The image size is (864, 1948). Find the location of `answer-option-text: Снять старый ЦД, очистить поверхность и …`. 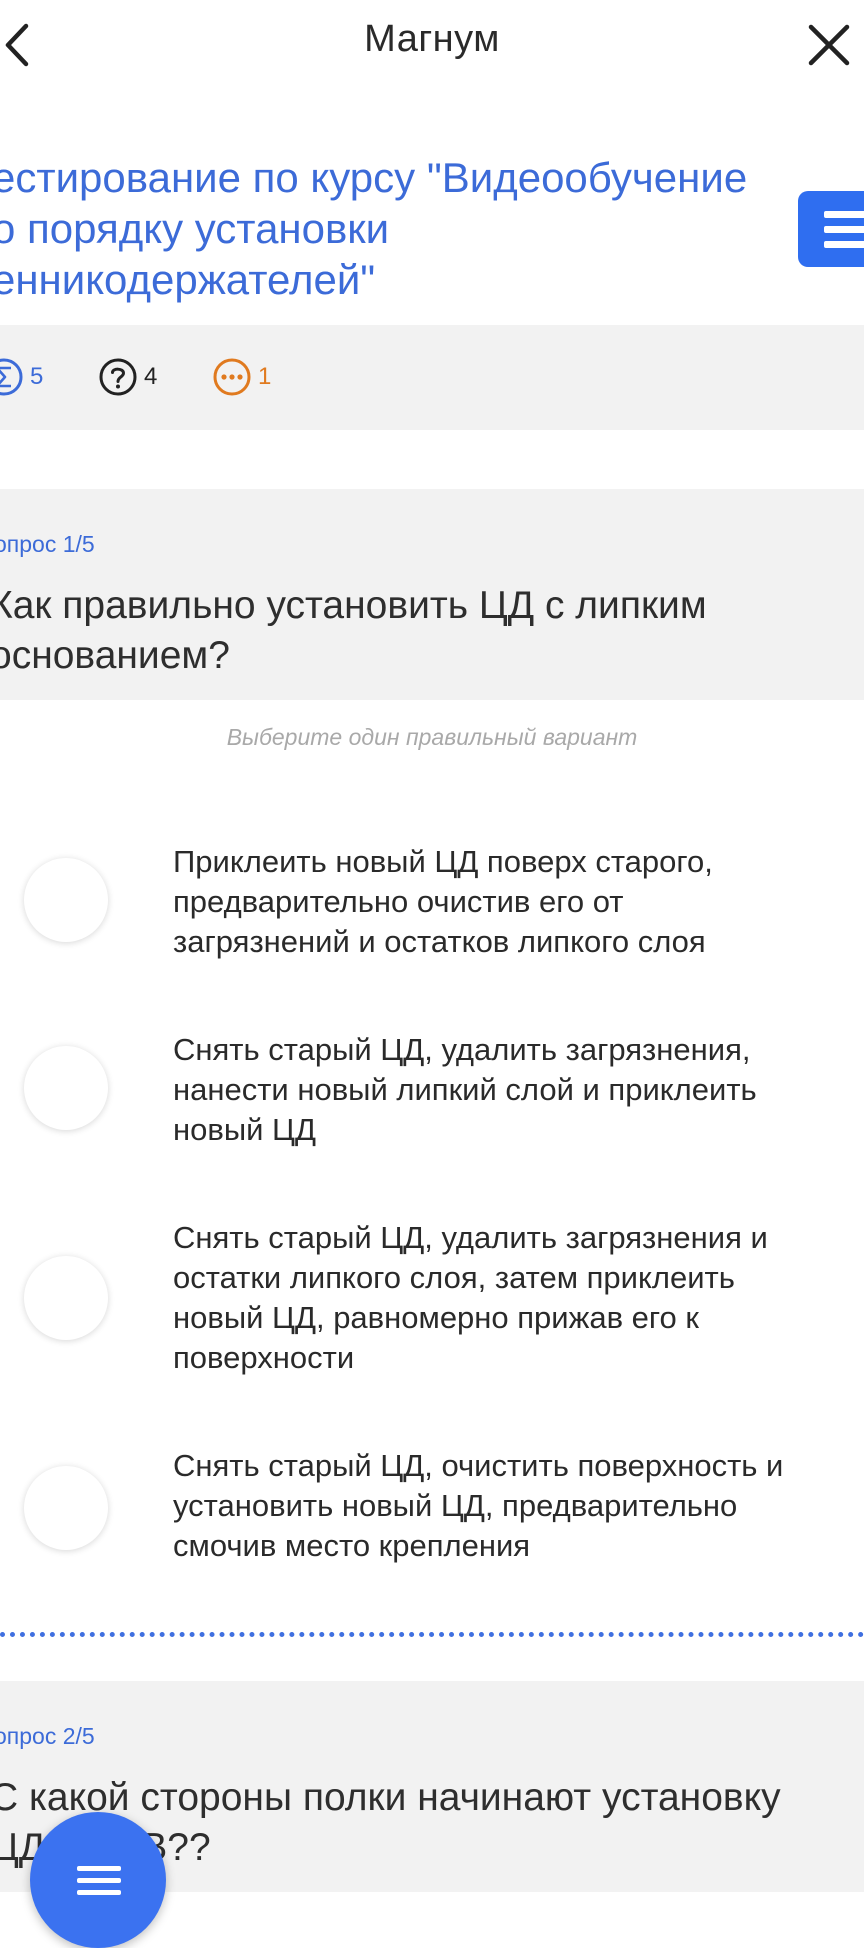

answer-option-text: Снять старый ЦД, очистить поверхность и … is located at coordinates (478, 1505).